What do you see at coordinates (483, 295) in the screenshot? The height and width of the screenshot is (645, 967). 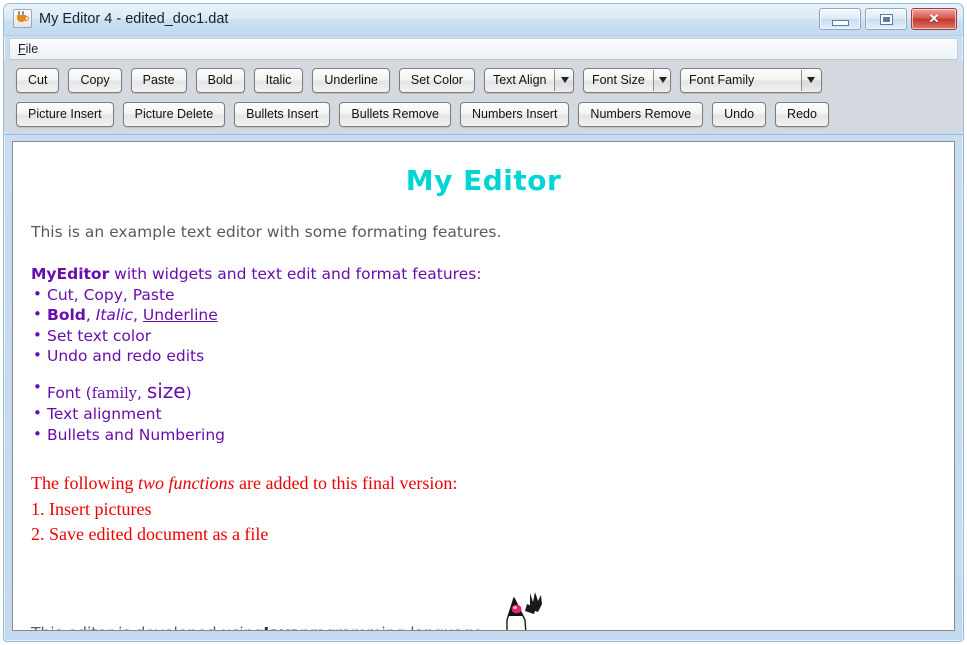 I see `list-item: Cut, Copy, Paste` at bounding box center [483, 295].